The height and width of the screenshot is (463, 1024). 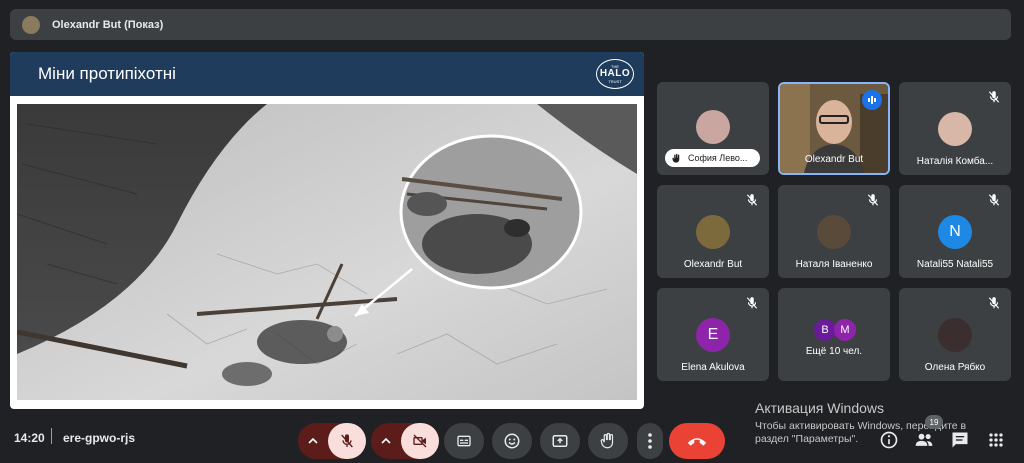 I want to click on more-options-button, so click(x=650, y=441).